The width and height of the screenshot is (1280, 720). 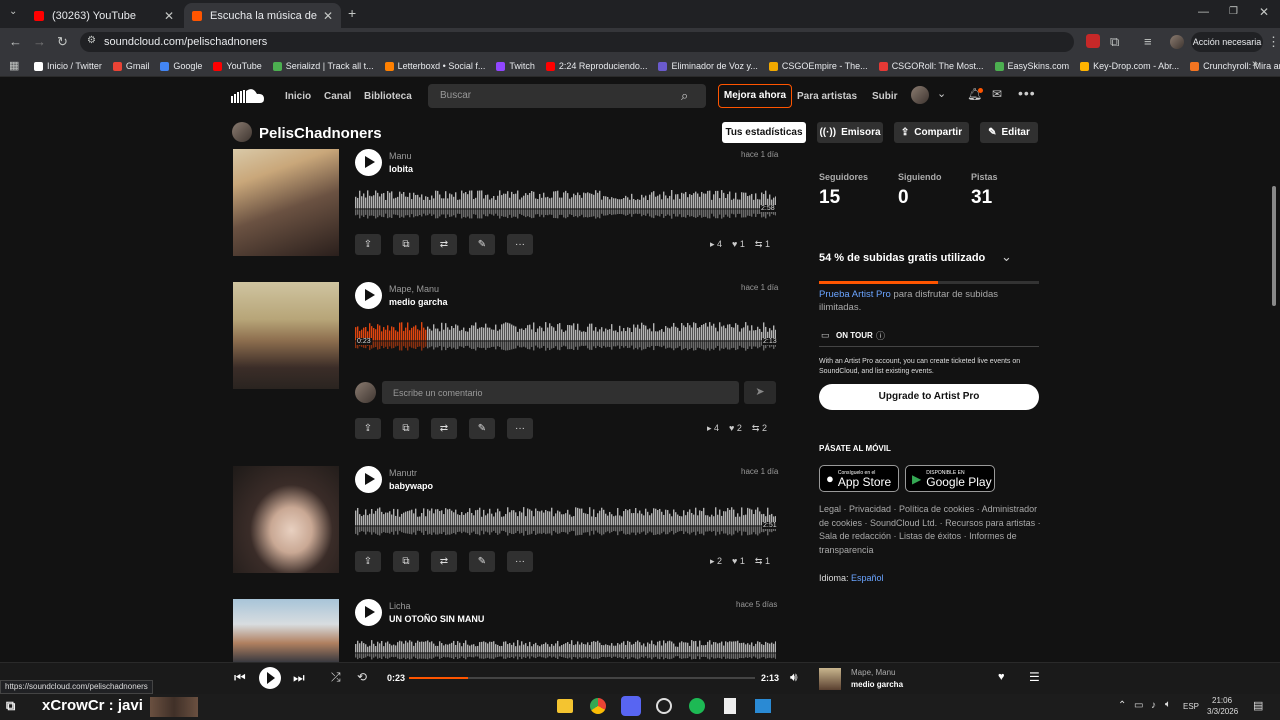 What do you see at coordinates (270, 678) in the screenshot?
I see `play-pause-button` at bounding box center [270, 678].